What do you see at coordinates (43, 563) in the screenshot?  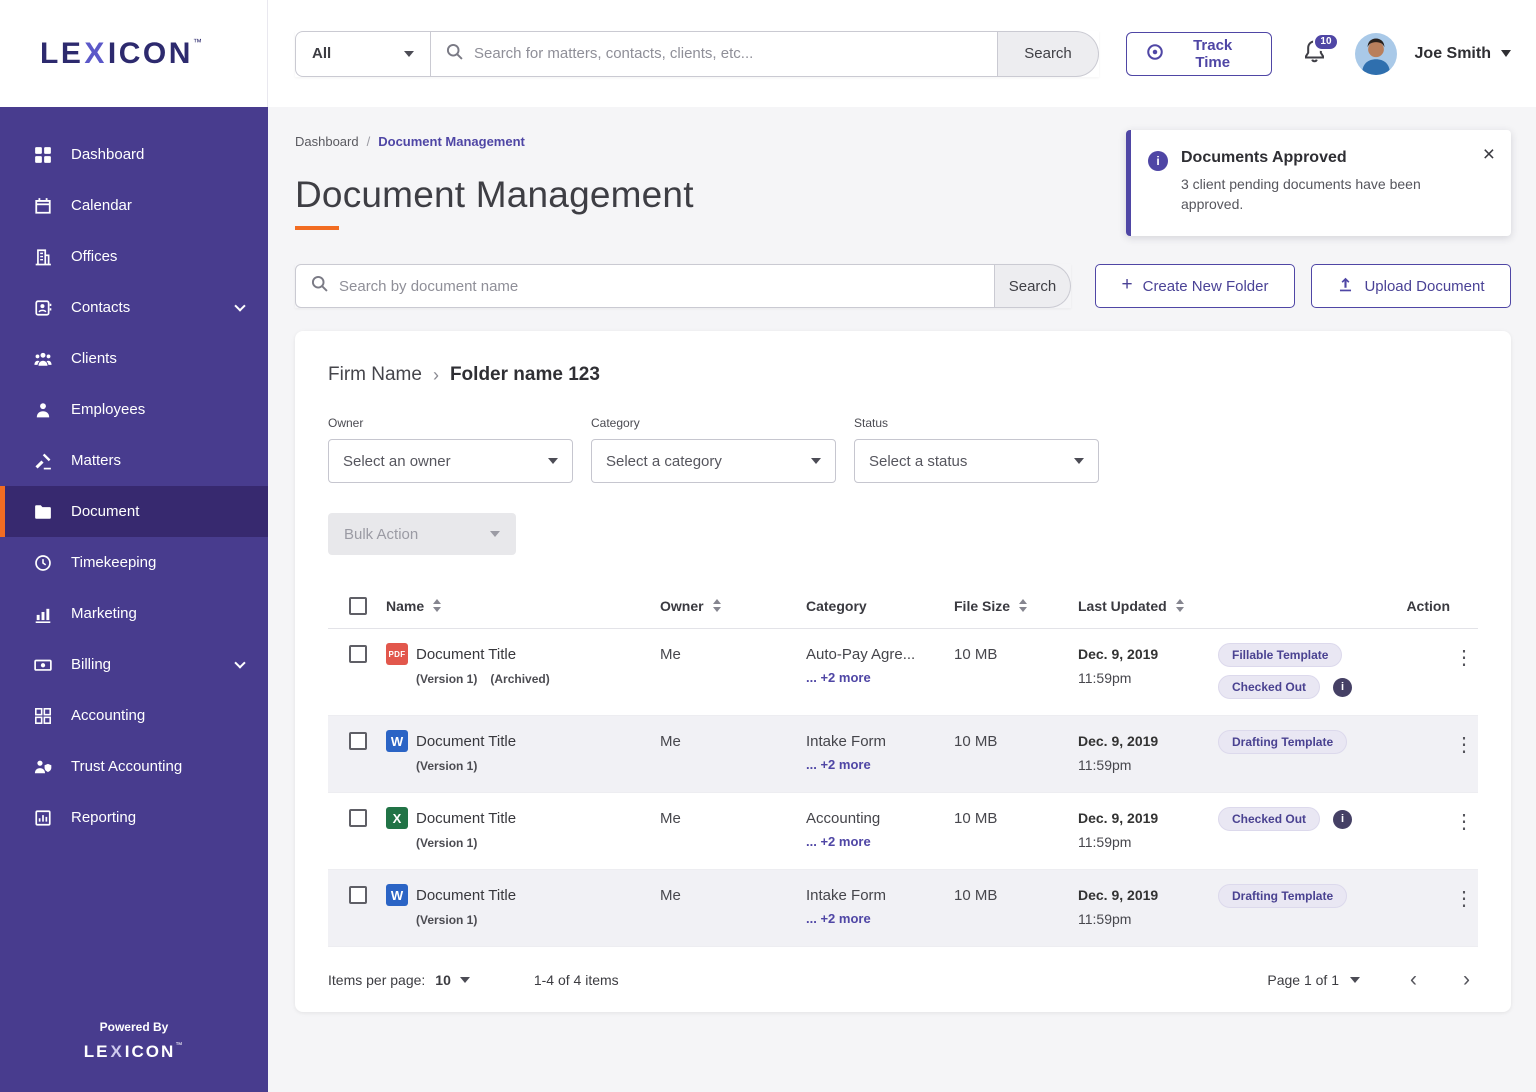 I see `clock-icon` at bounding box center [43, 563].